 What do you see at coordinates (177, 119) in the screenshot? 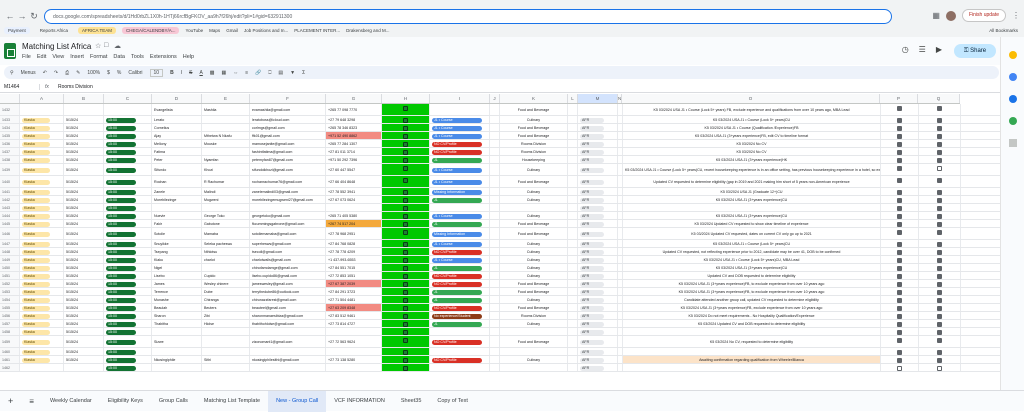
I see `first-name-cell: Lerato` at bounding box center [177, 119].